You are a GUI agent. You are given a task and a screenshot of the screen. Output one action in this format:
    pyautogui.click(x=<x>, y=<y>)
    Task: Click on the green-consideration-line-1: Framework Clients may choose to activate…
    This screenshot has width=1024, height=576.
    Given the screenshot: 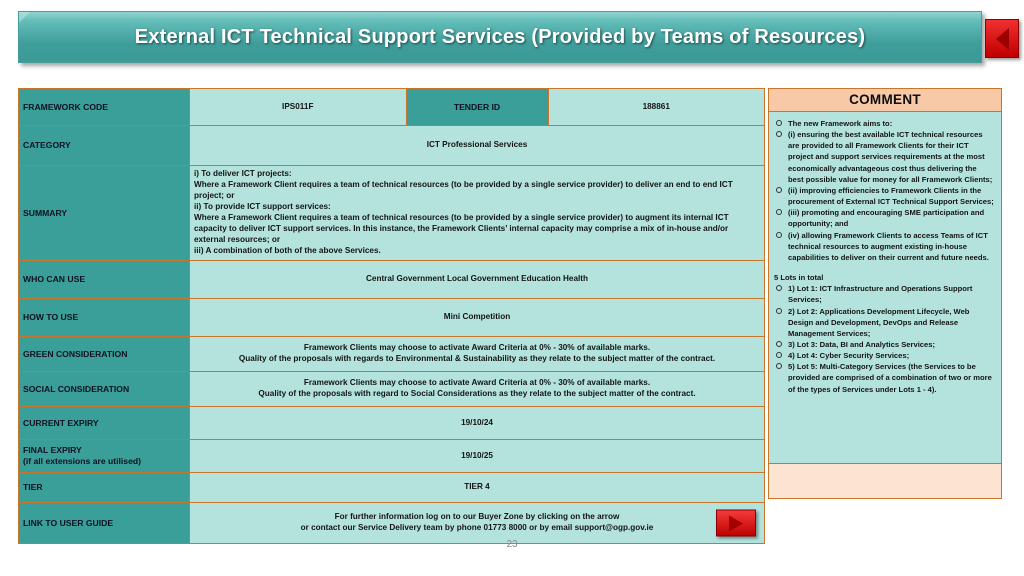 What is the action you would take?
    pyautogui.click(x=477, y=348)
    